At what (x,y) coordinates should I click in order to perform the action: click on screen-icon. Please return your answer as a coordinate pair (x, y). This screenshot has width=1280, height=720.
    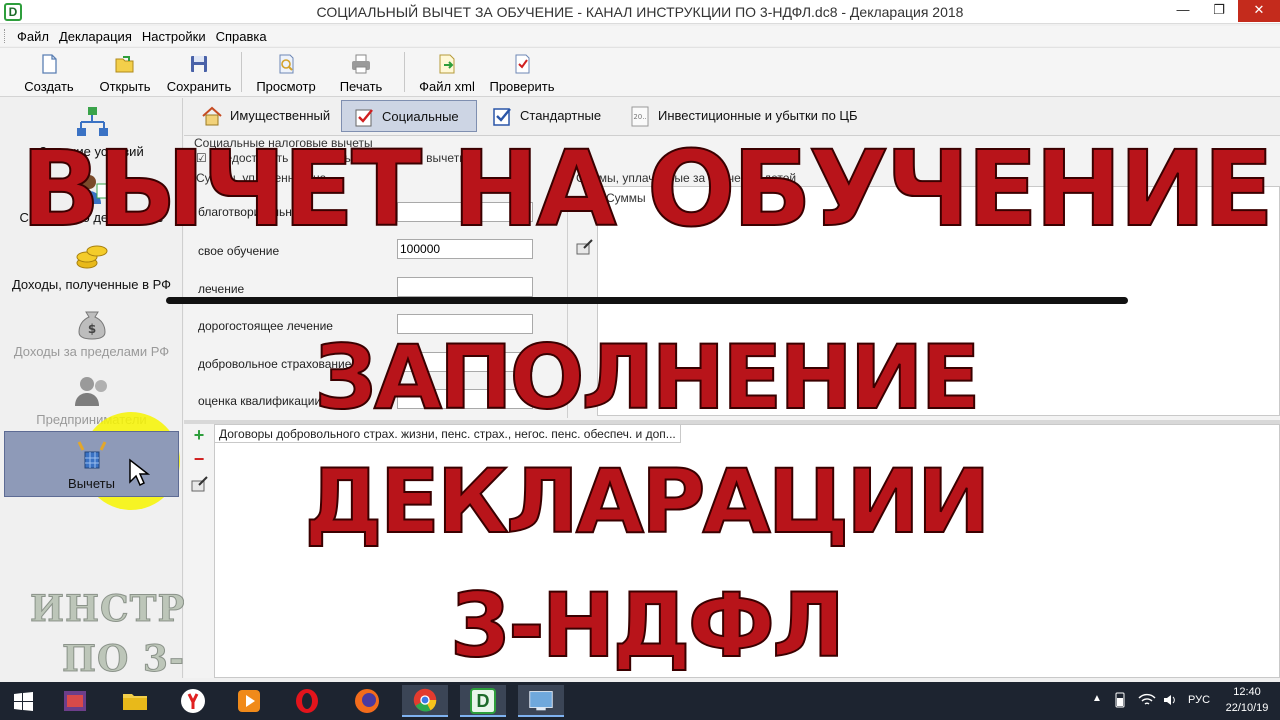
    Looking at the image, I should click on (541, 701).